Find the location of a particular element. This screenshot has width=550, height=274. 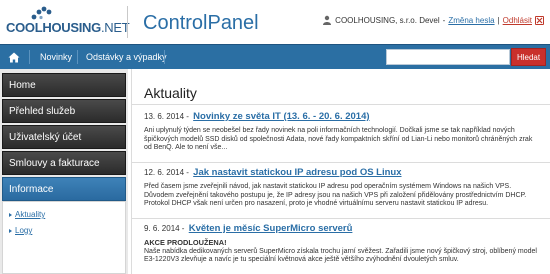

app-title: ControlPanel is located at coordinates (201, 23).